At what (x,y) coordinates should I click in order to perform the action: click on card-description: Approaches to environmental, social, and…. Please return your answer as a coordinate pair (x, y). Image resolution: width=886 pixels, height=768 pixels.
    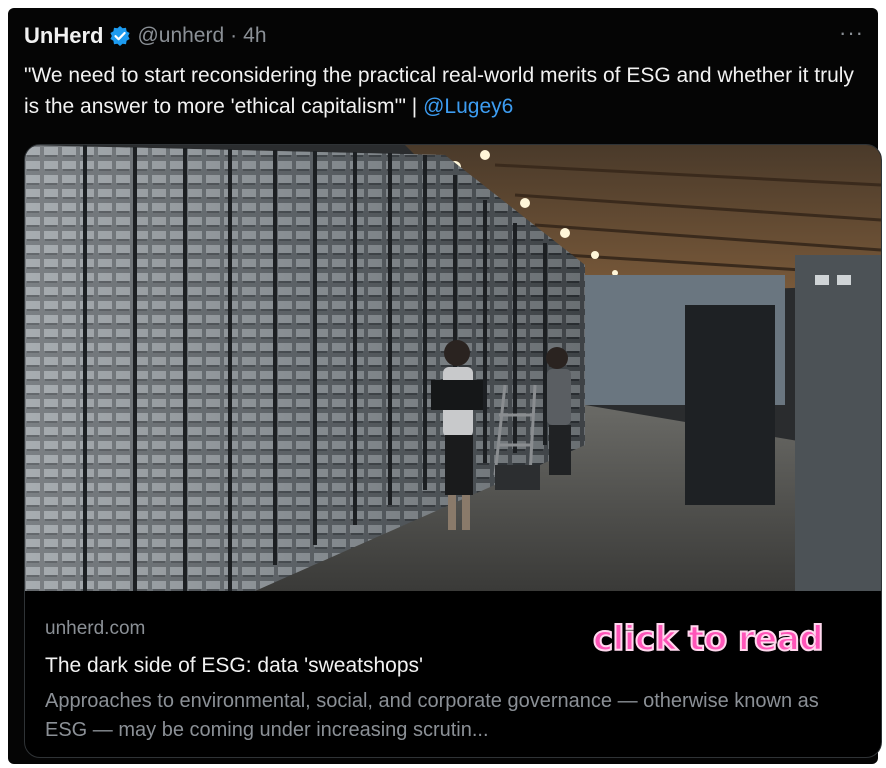
    Looking at the image, I should click on (432, 715).